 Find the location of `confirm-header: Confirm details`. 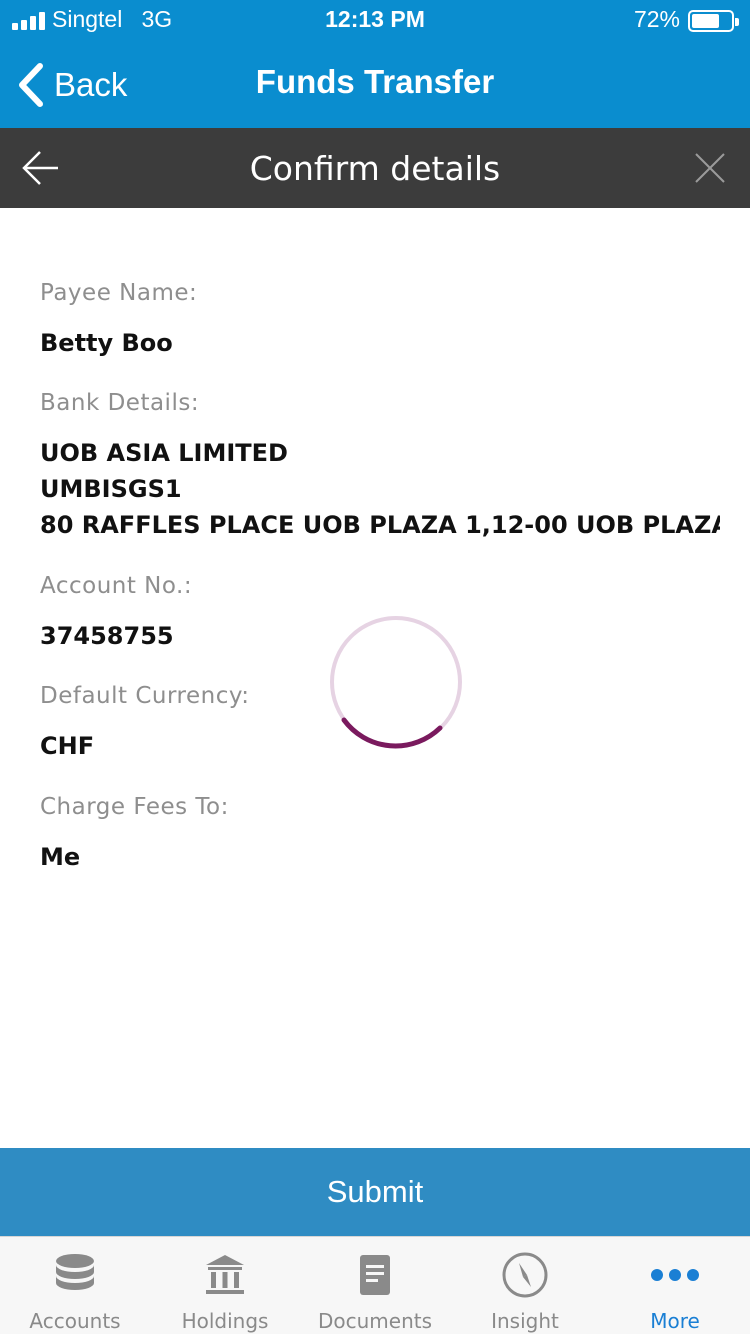

confirm-header: Confirm details is located at coordinates (375, 168).